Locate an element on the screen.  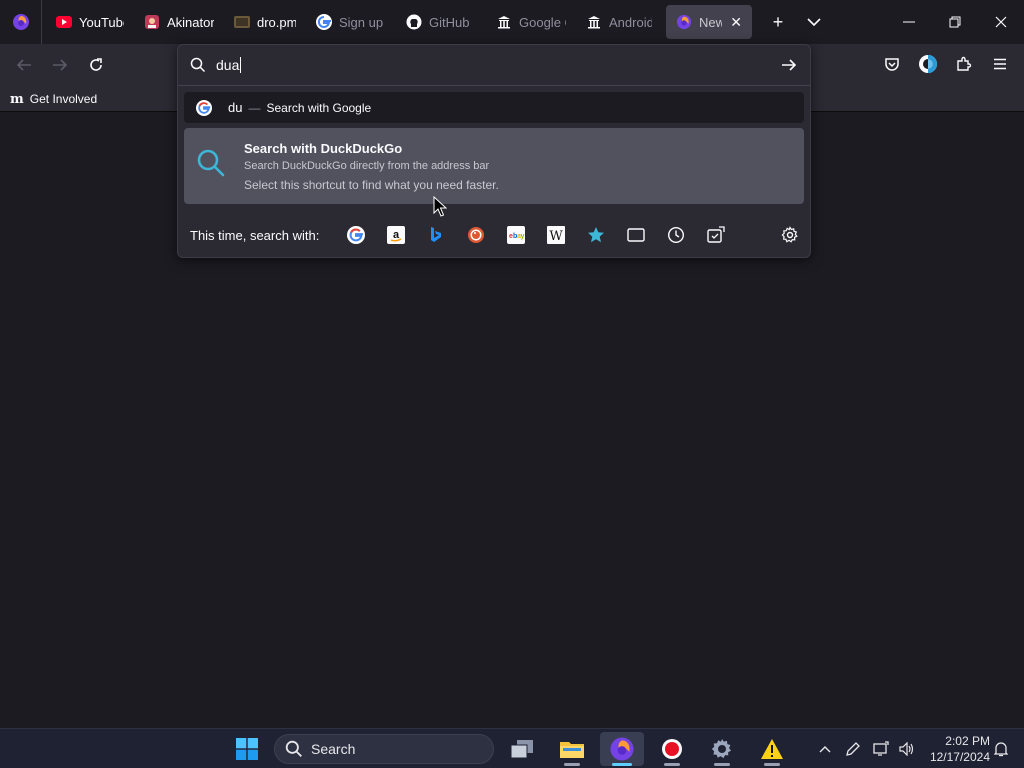
new-tab-button: + is located at coordinates (778, 22).